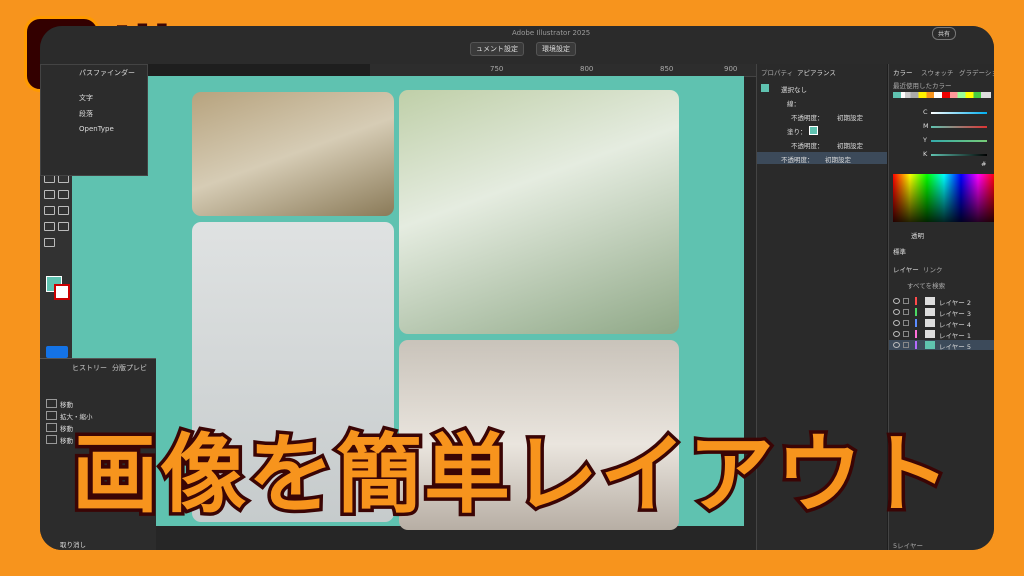  What do you see at coordinates (49, 226) in the screenshot?
I see `slice-tool-icon` at bounding box center [49, 226].